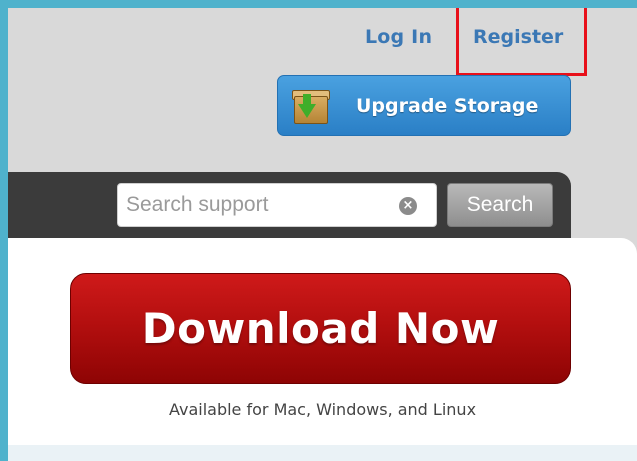  I want to click on search-button: Search, so click(500, 205).